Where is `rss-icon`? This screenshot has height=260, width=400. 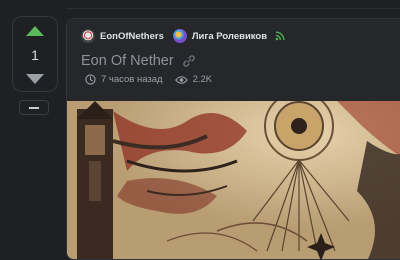 rss-icon is located at coordinates (280, 36).